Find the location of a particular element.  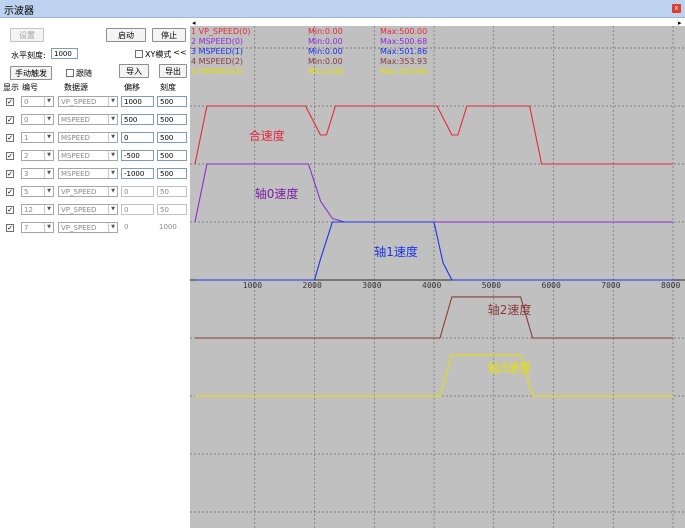

header-scale: 刻度 is located at coordinates (168, 87).